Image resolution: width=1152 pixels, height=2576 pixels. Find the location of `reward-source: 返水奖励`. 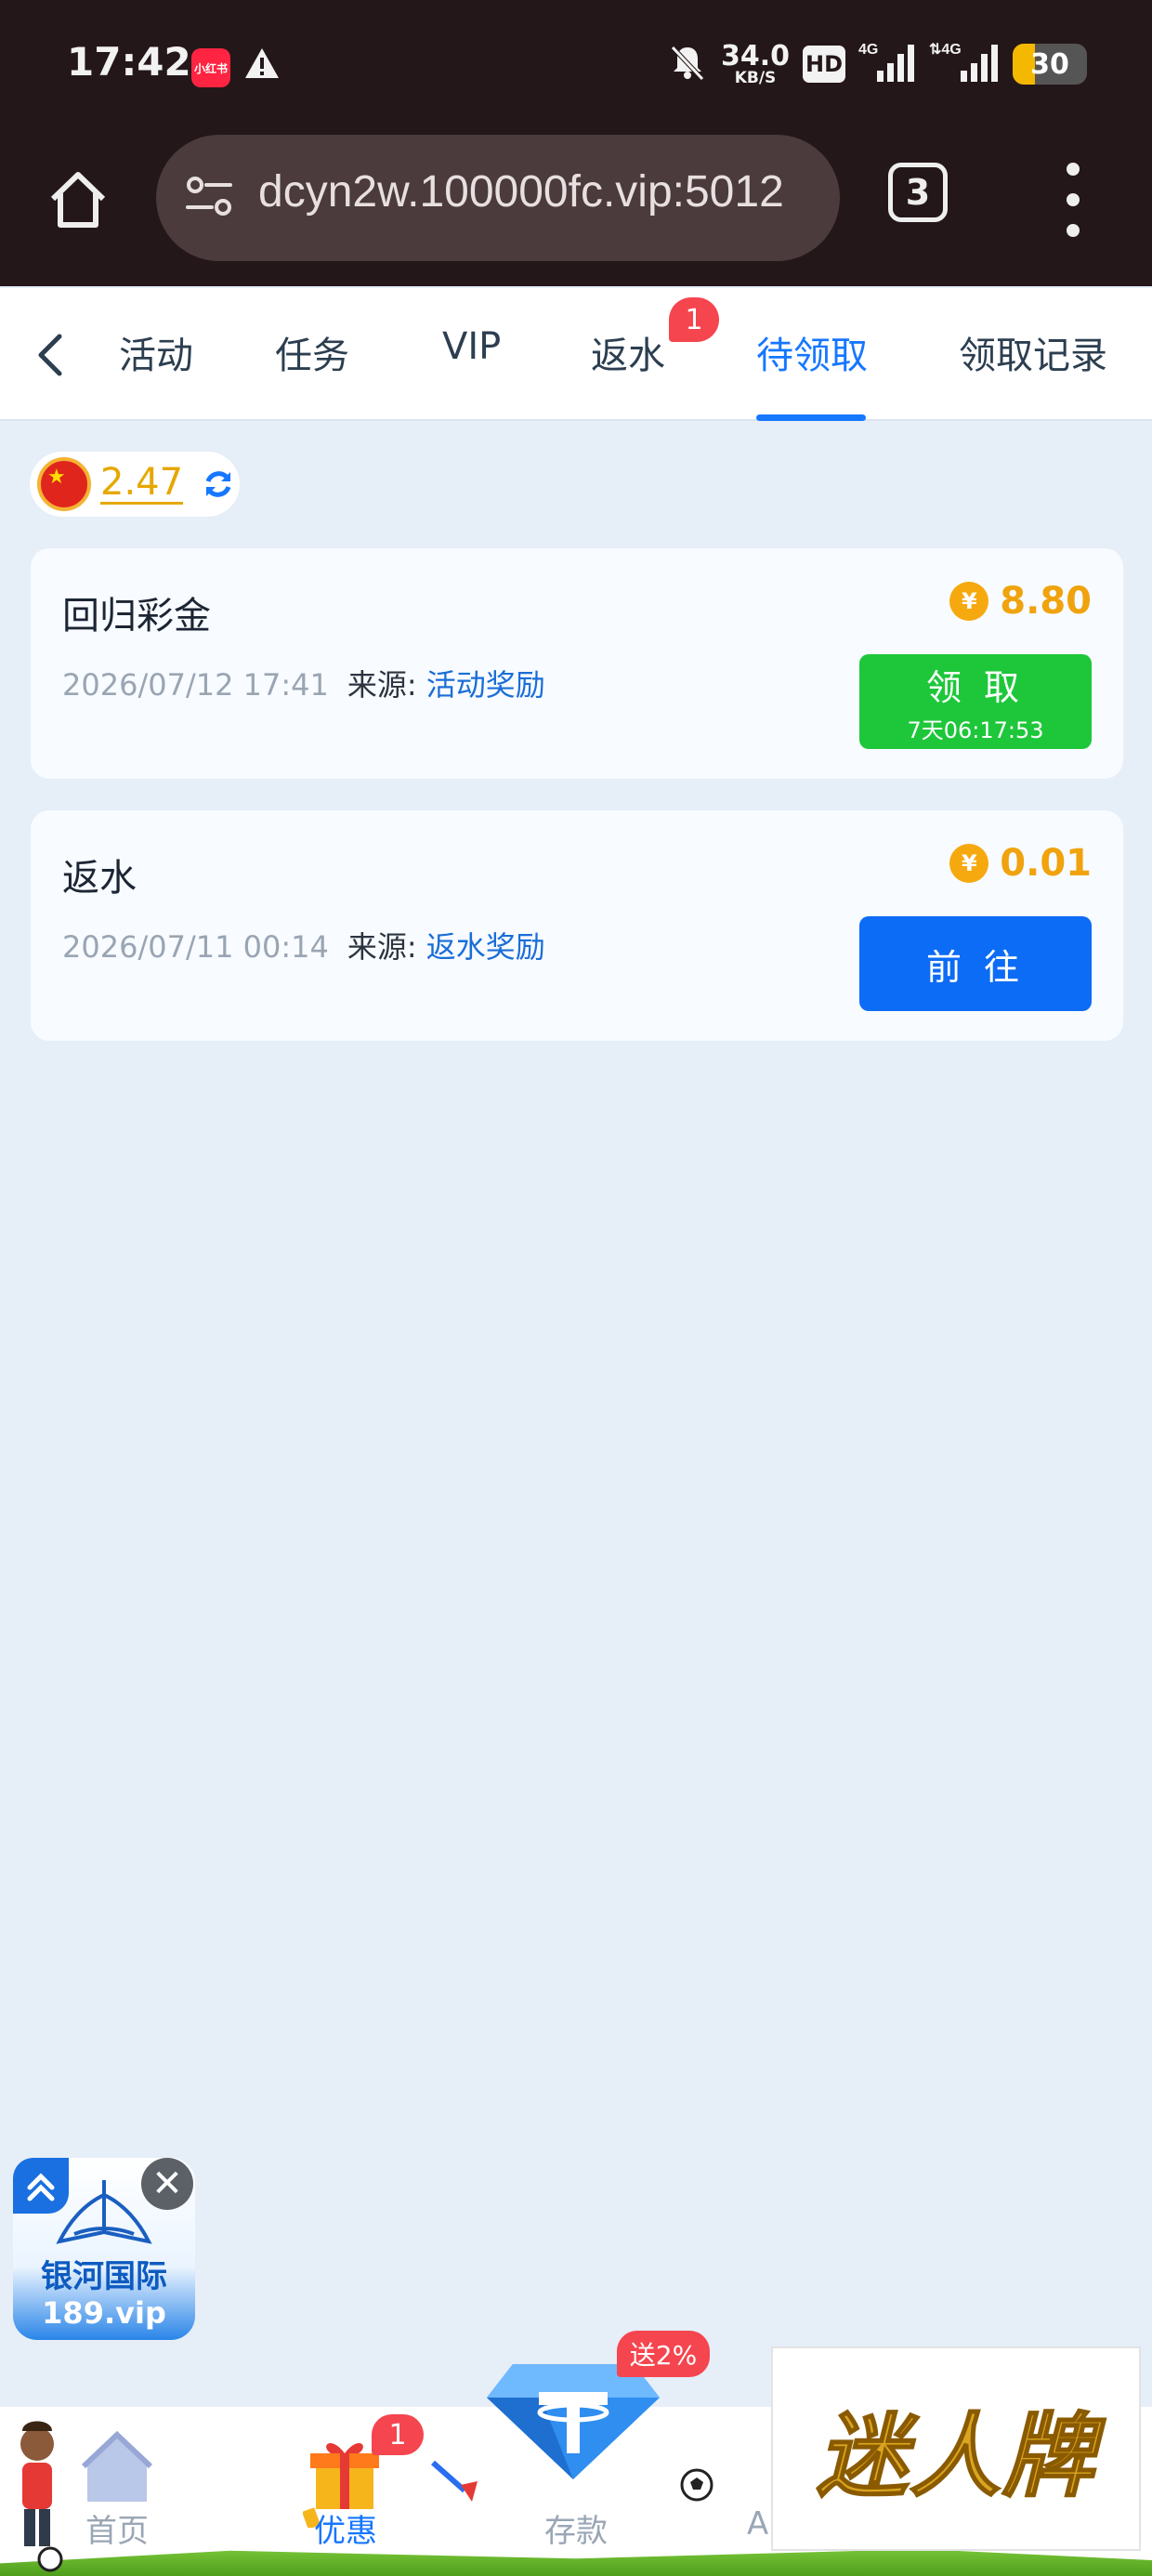

reward-source: 返水奖励 is located at coordinates (485, 947).